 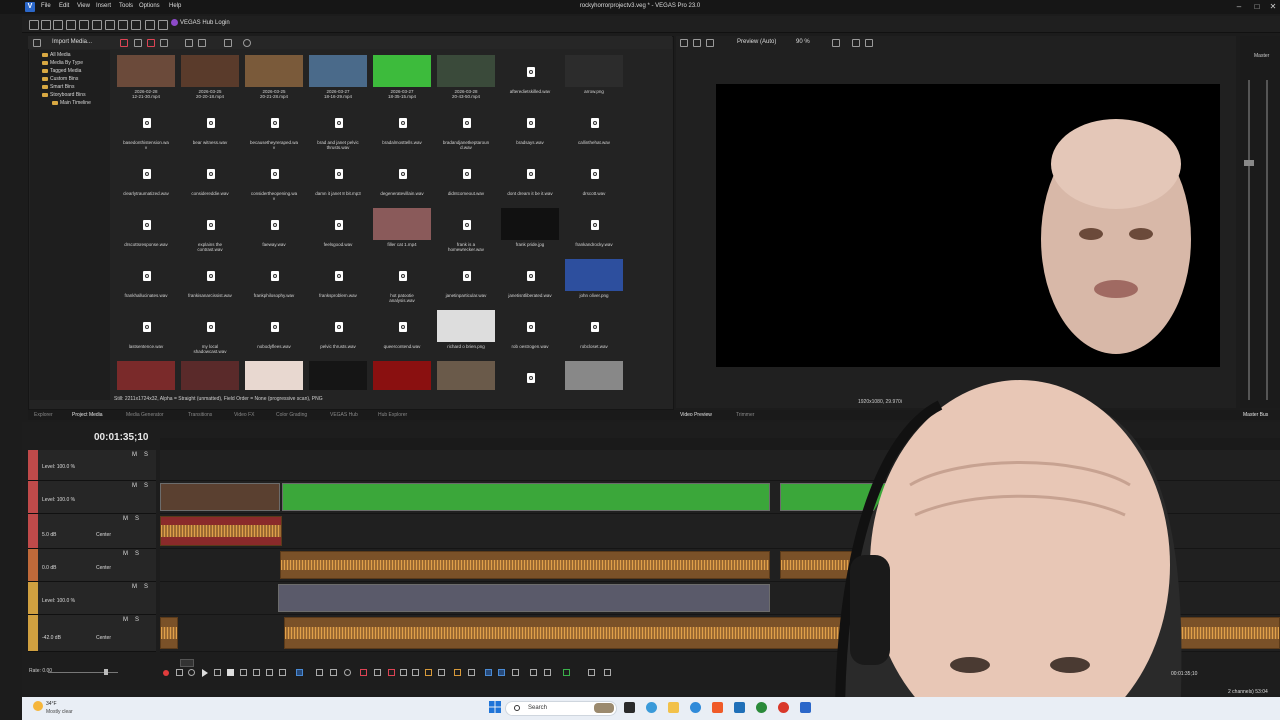 What do you see at coordinates (710, 43) in the screenshot?
I see `fx-icon` at bounding box center [710, 43].